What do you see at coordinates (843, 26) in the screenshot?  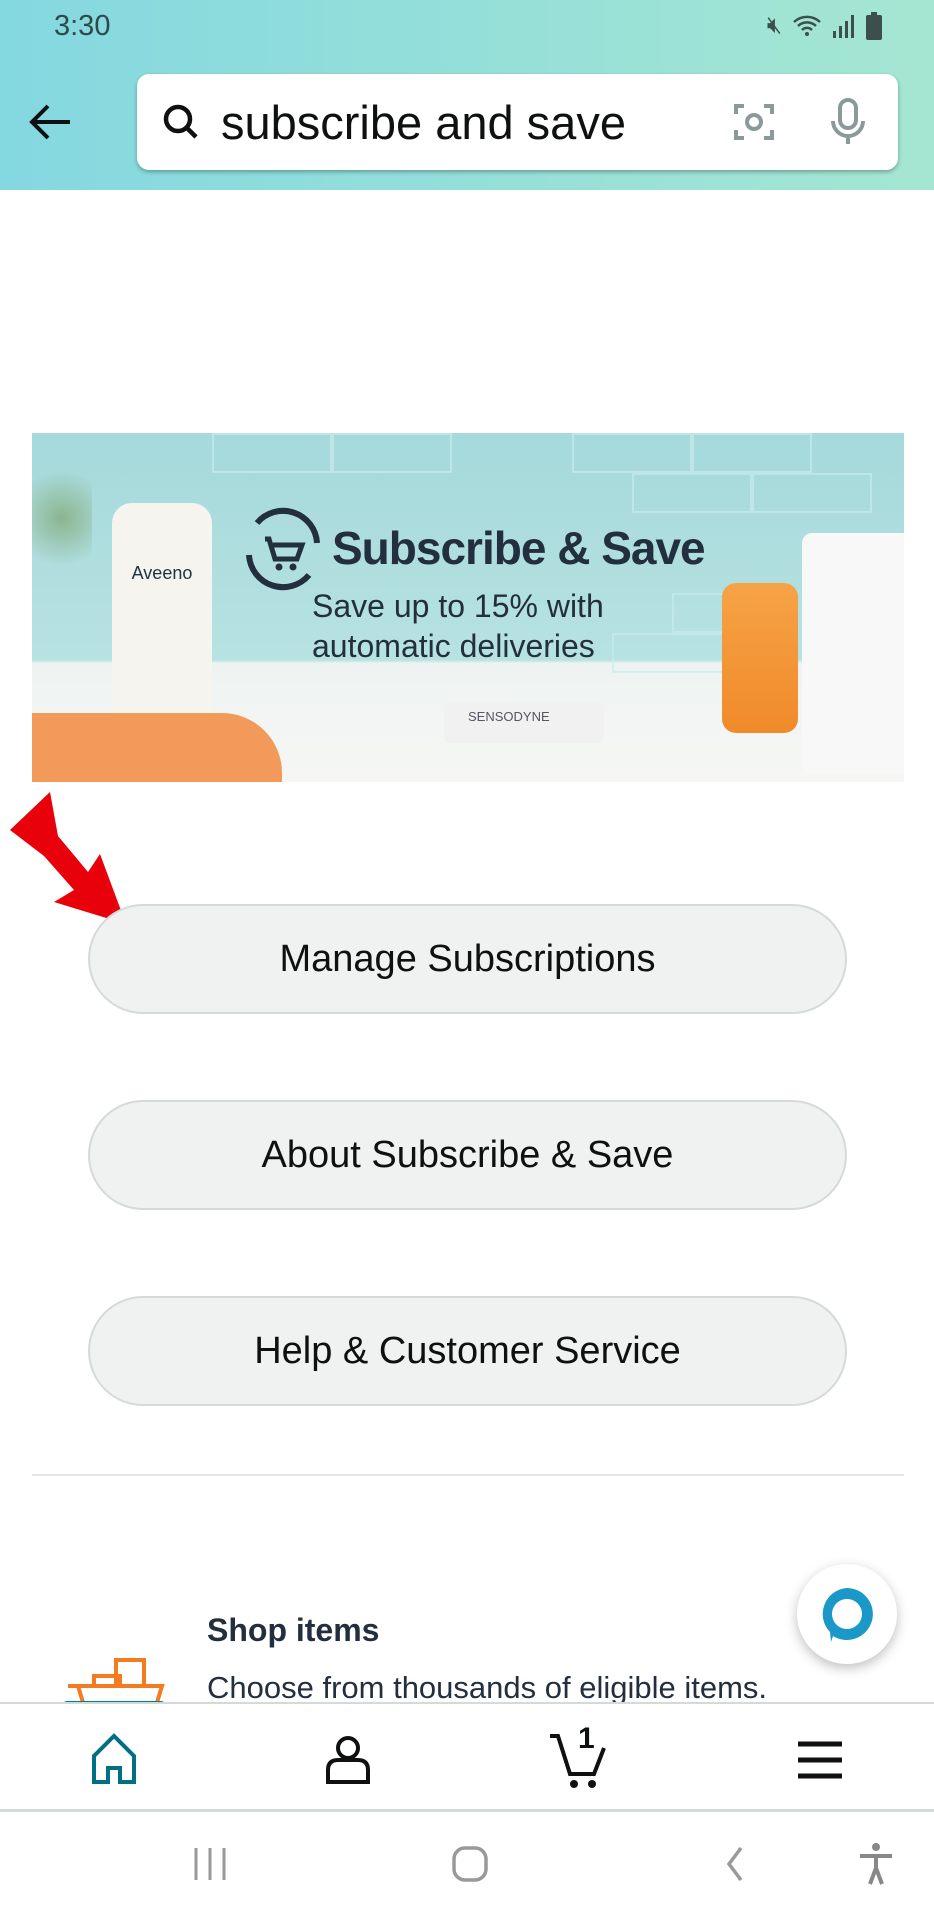 I see `signal-icon` at bounding box center [843, 26].